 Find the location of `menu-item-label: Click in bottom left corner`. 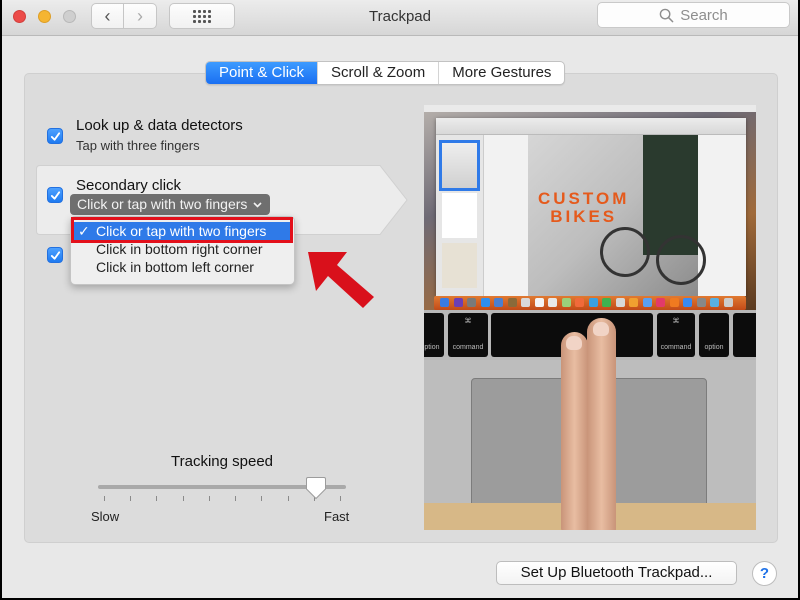

menu-item-label: Click in bottom left corner is located at coordinates (175, 267).